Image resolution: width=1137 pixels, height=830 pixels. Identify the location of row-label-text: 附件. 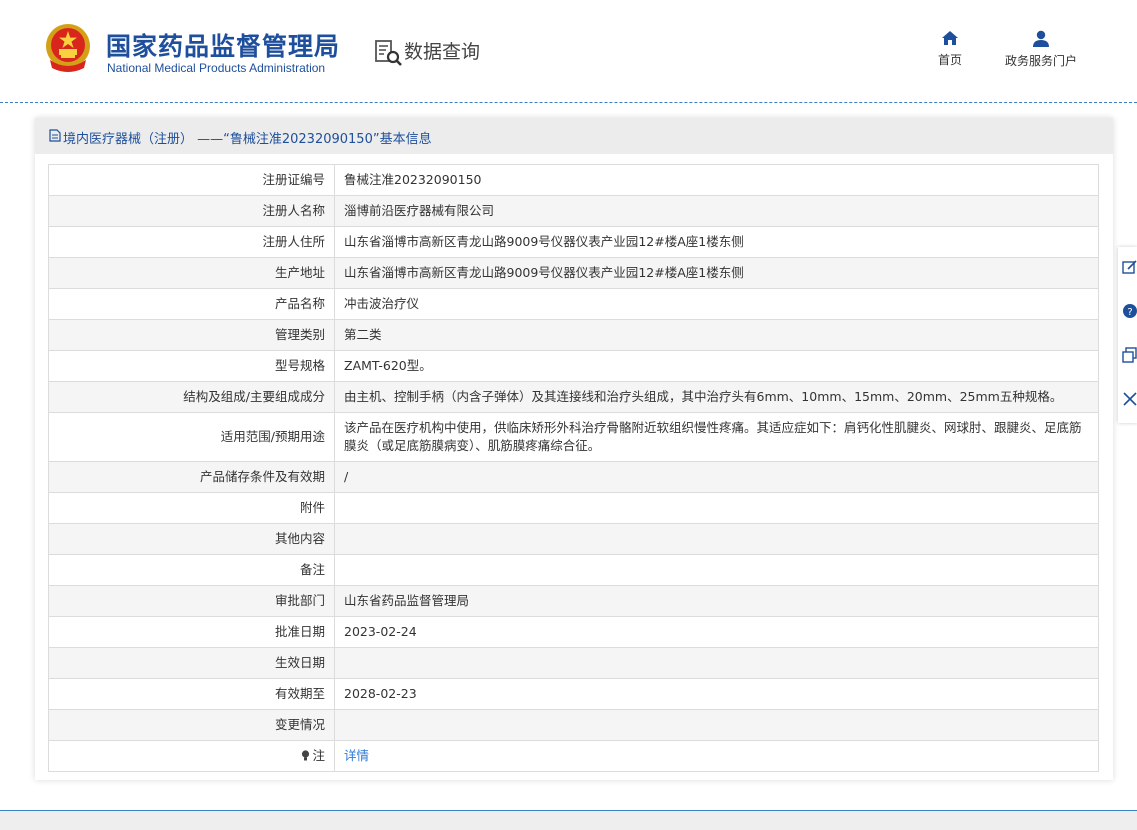
(312, 507).